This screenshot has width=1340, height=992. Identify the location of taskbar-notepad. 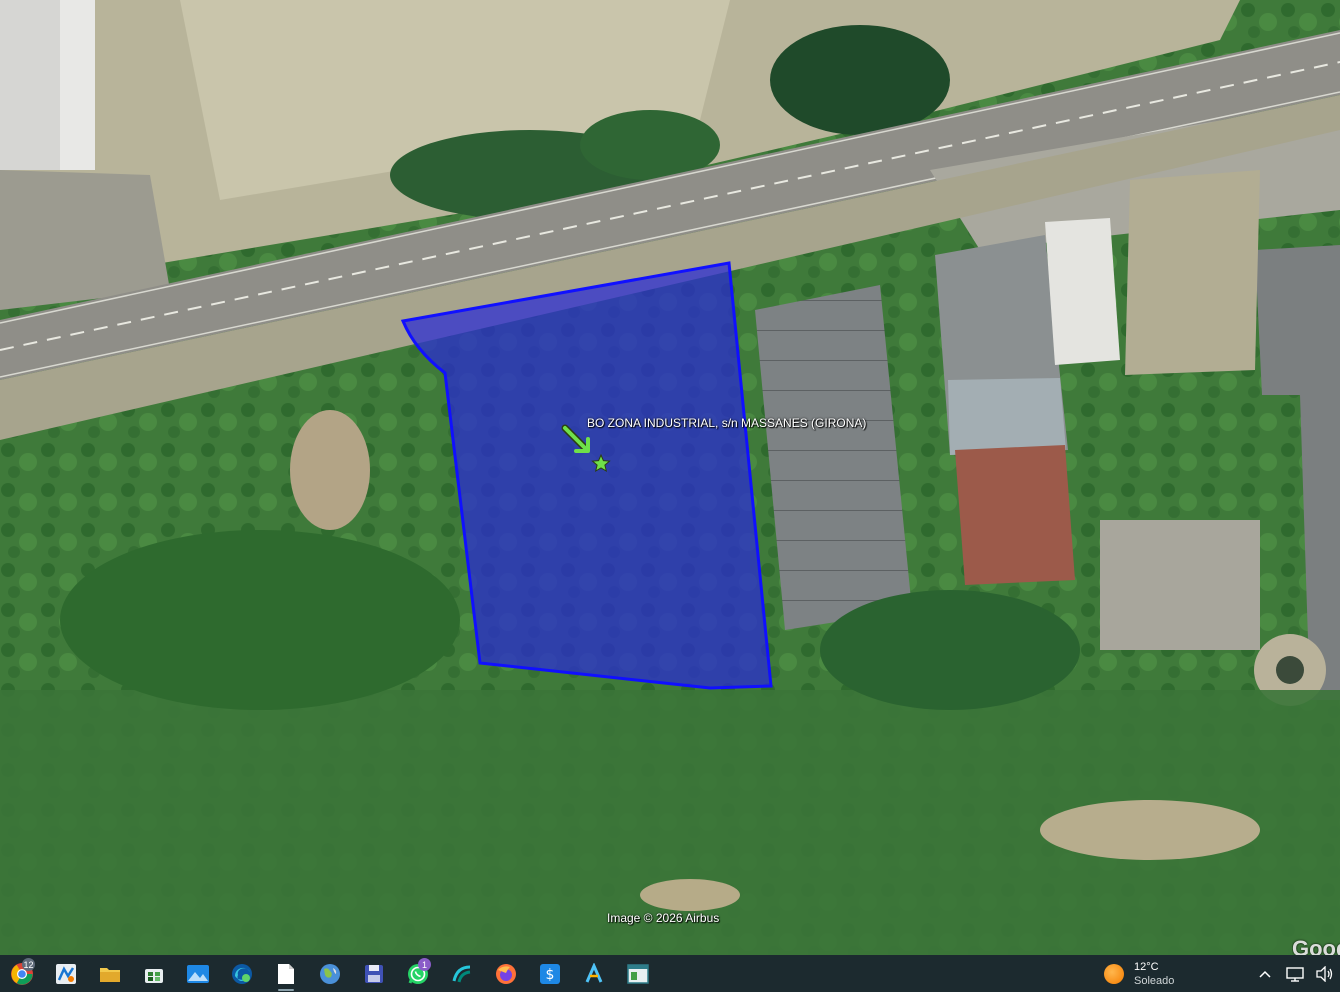
(286, 973).